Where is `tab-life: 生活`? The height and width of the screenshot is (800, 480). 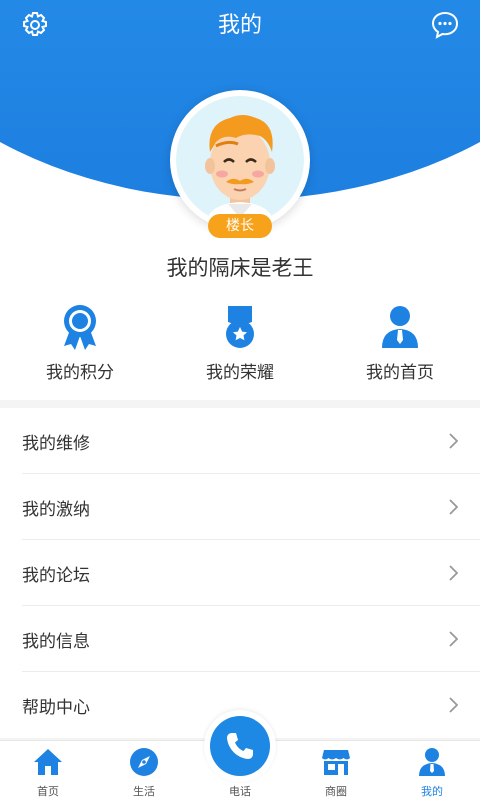
tab-life: 生活 is located at coordinates (144, 770).